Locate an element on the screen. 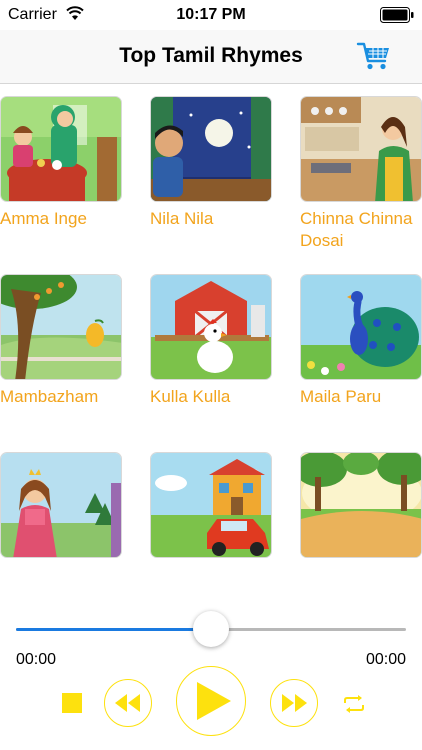  status-bar: Carrier 10:17 PM is located at coordinates (211, 15).